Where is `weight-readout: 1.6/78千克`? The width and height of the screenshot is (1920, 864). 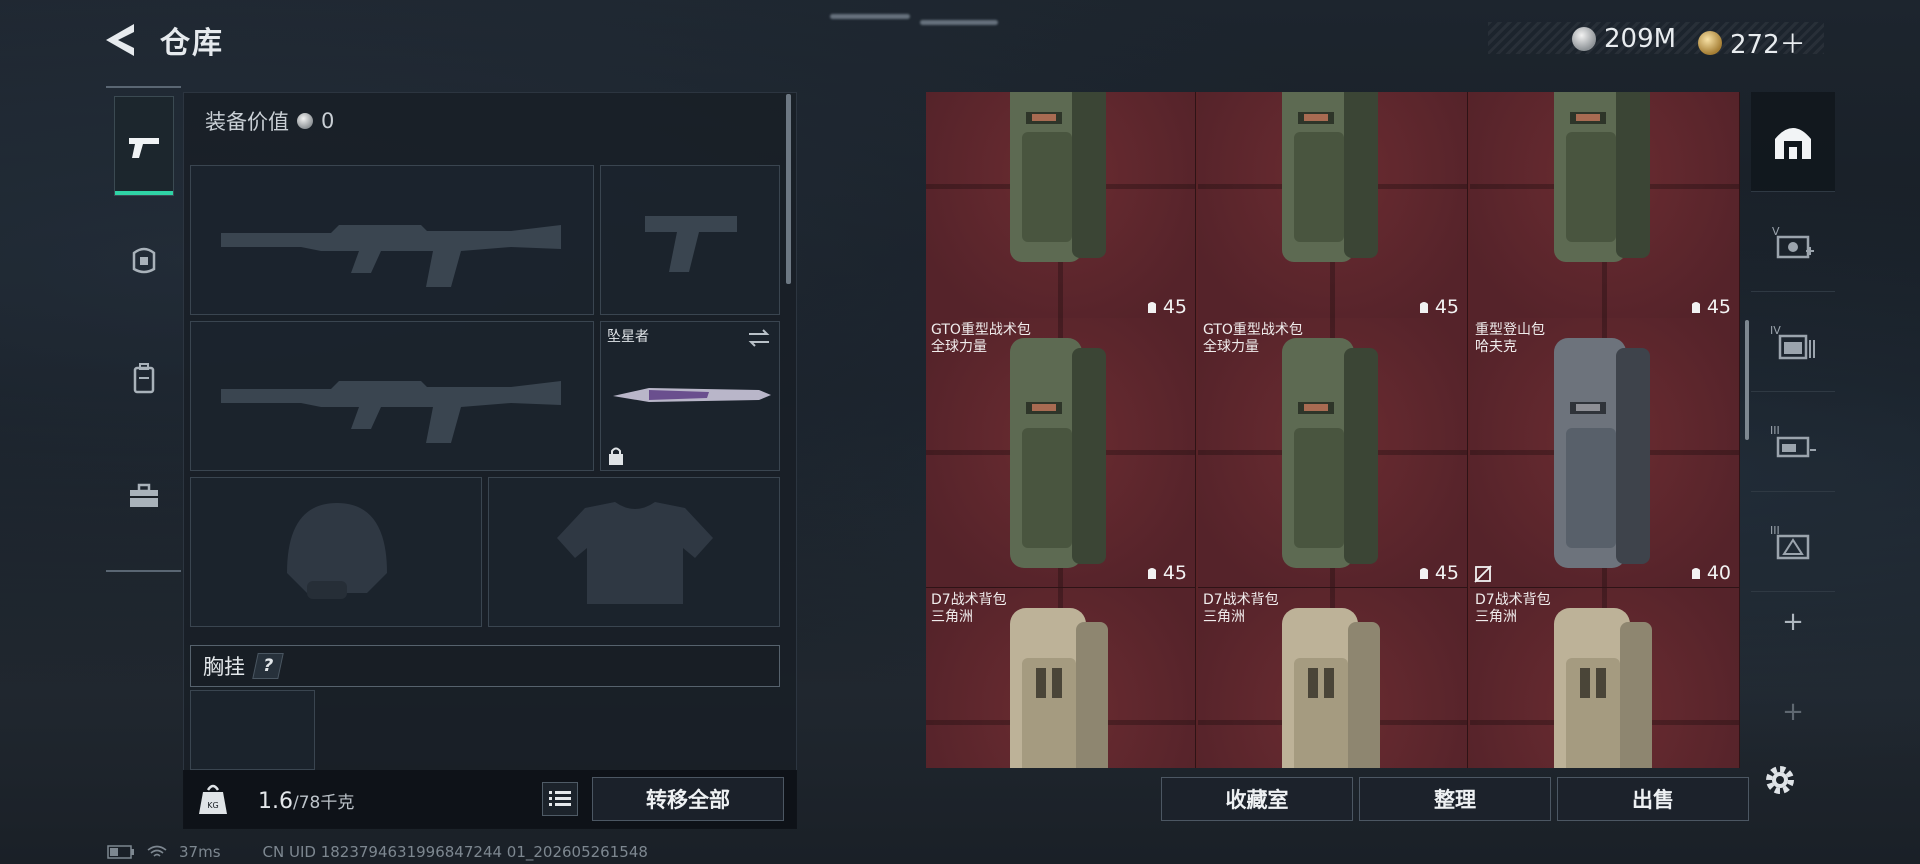
weight-readout: 1.6/78千克 is located at coordinates (306, 801).